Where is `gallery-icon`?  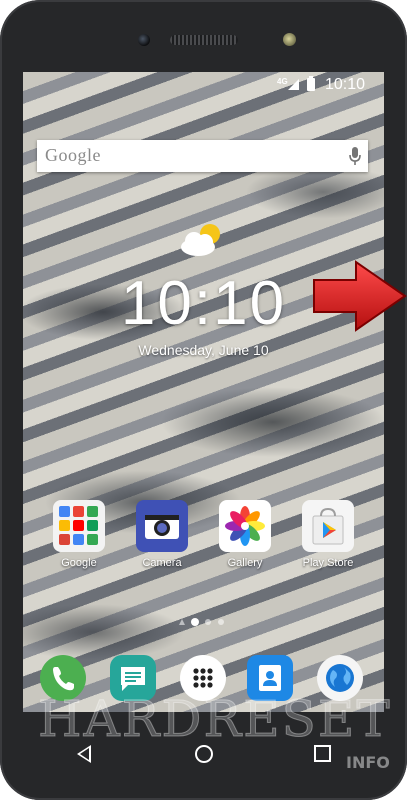 gallery-icon is located at coordinates (245, 526).